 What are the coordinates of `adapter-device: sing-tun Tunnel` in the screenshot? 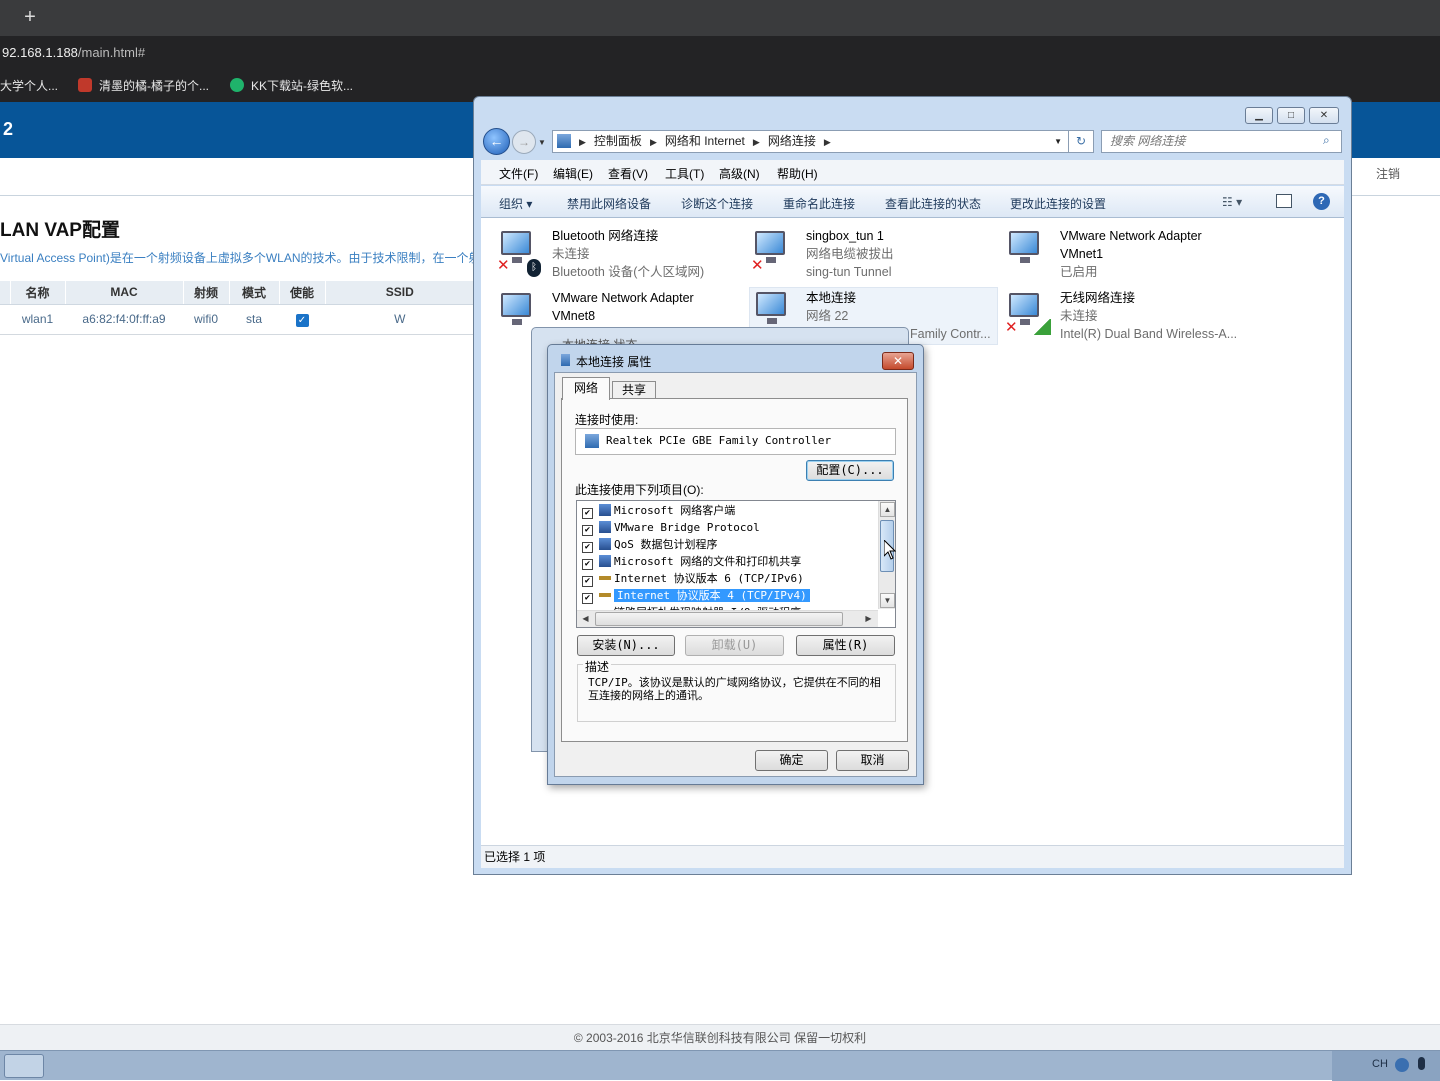 It's located at (849, 272).